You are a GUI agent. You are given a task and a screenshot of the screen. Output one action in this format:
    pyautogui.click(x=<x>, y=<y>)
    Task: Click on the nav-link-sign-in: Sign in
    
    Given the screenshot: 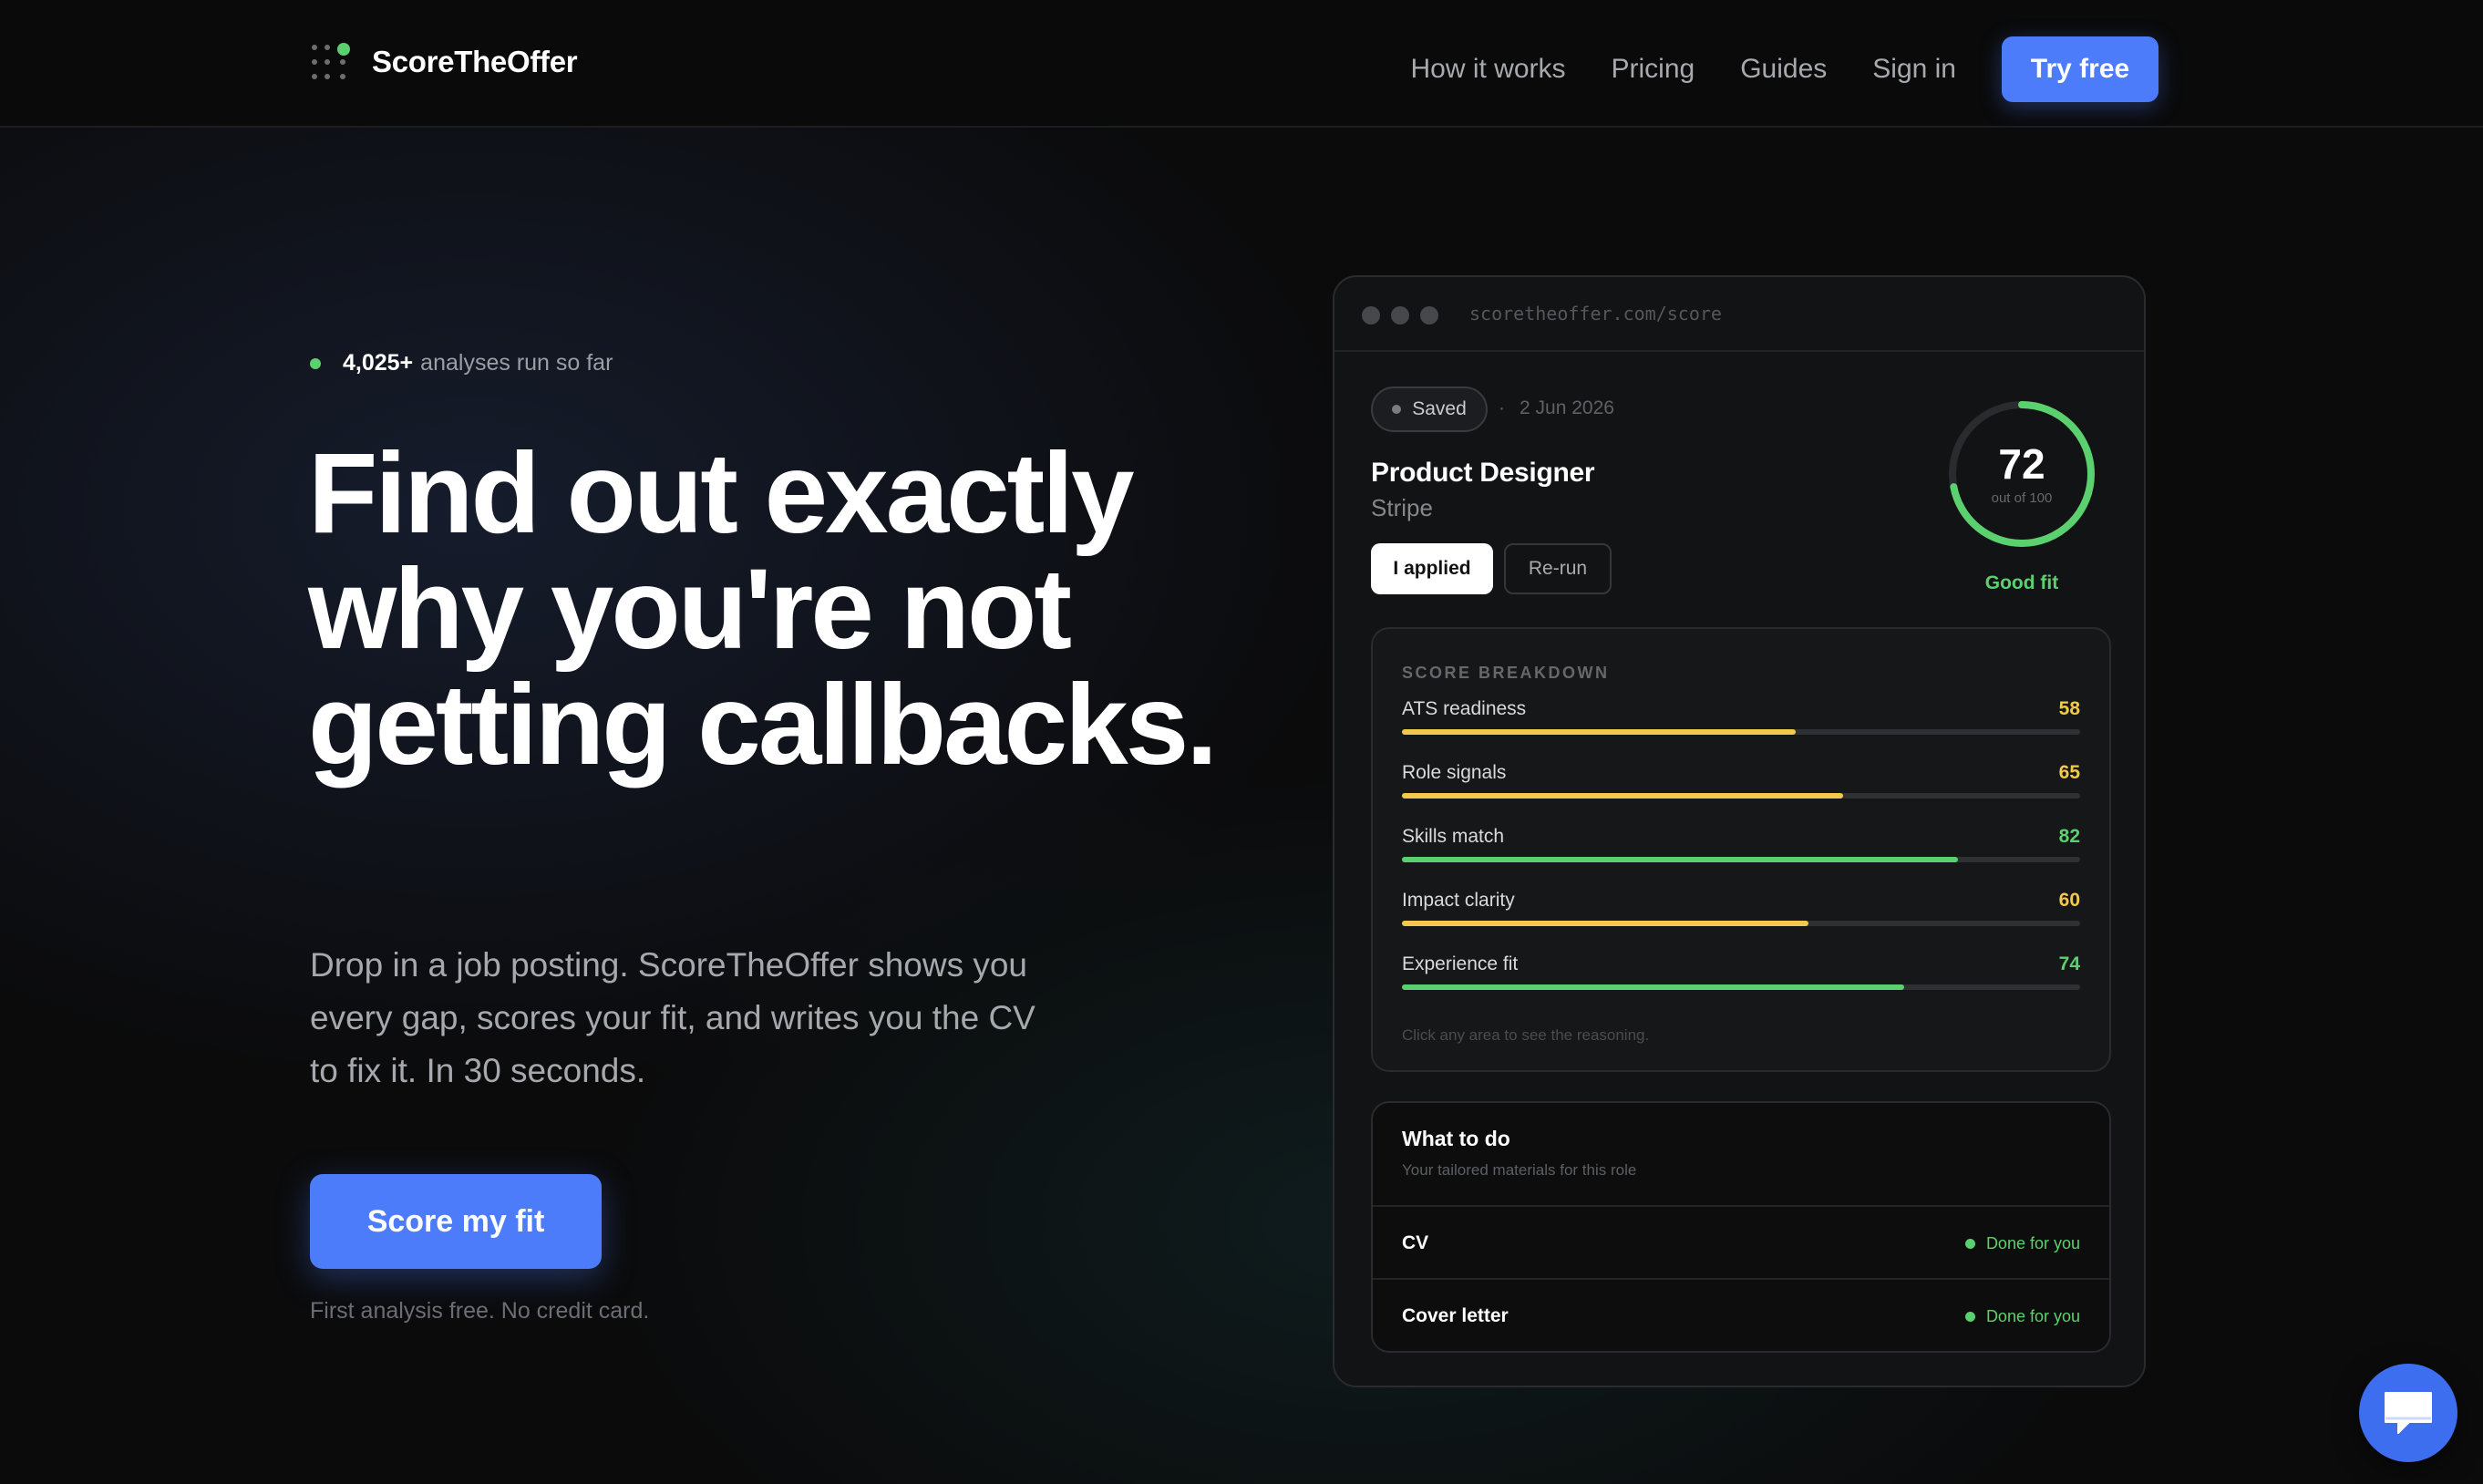 What is the action you would take?
    pyautogui.click(x=1914, y=69)
    